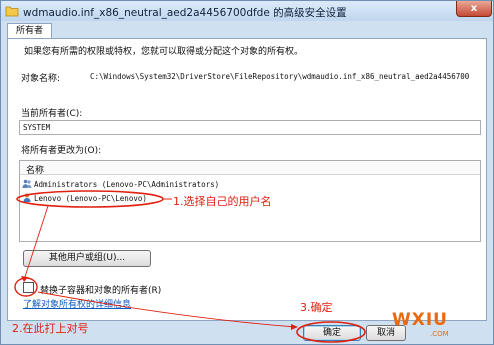  I want to click on replace-owner-label: 替换子容器和对象的所有者(R), so click(101, 291).